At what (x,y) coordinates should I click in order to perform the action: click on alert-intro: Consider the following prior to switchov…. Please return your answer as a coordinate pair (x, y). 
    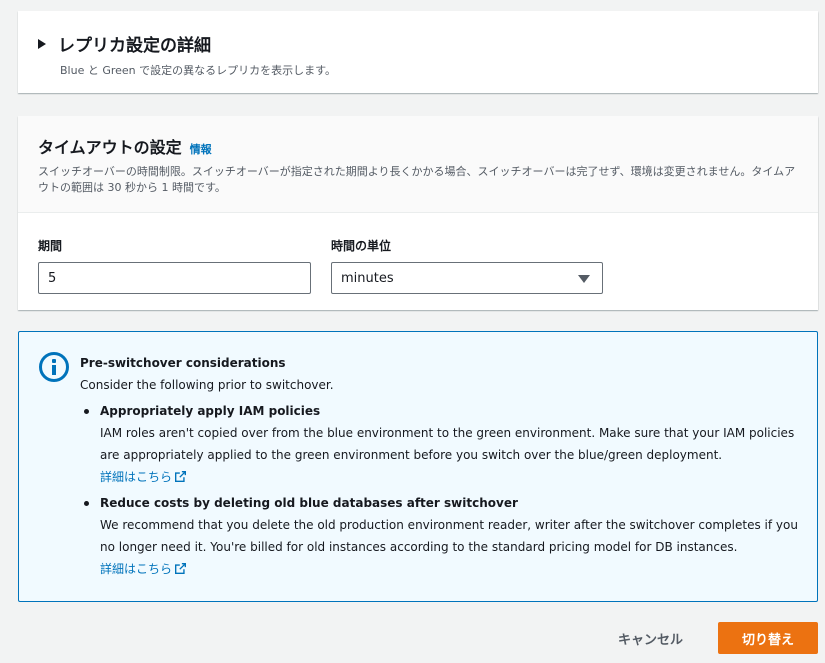
    Looking at the image, I should click on (207, 385).